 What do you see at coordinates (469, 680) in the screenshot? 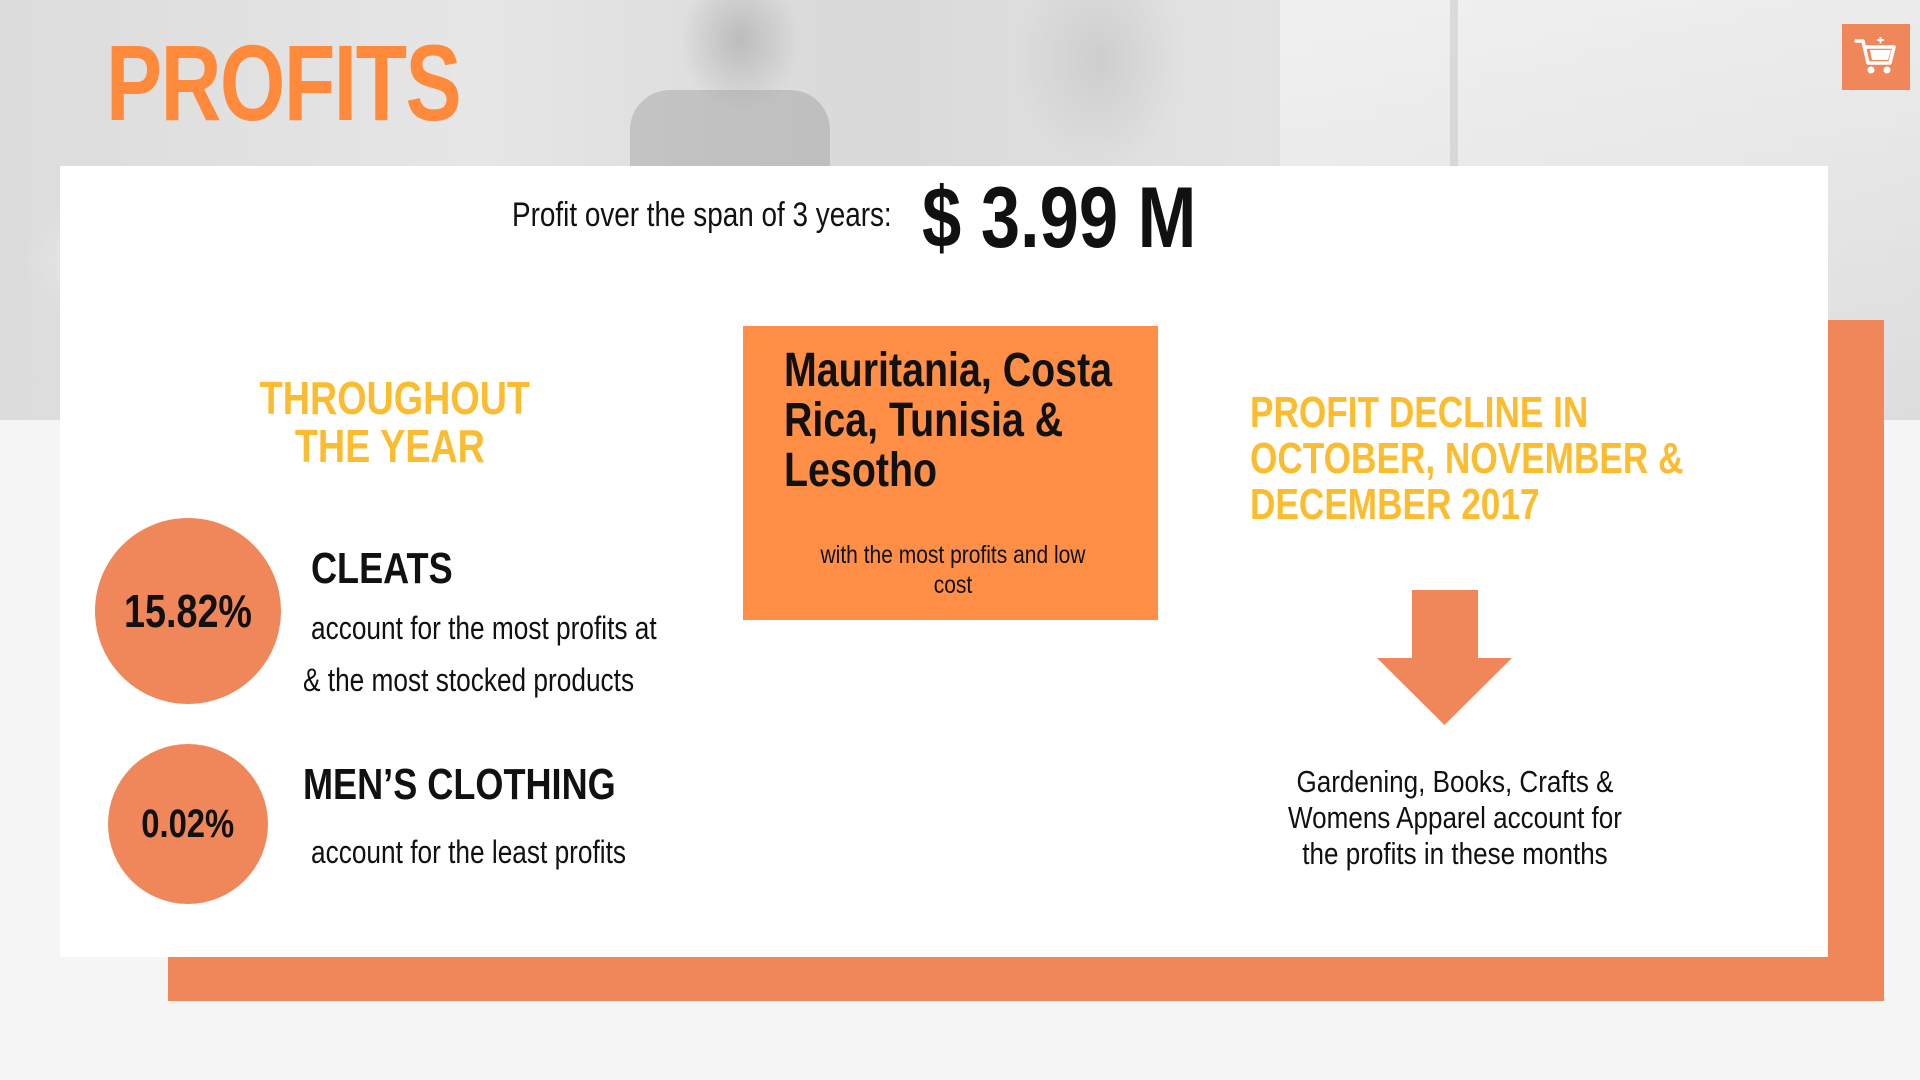
I see `cleats-description-line2: & the most stocked products` at bounding box center [469, 680].